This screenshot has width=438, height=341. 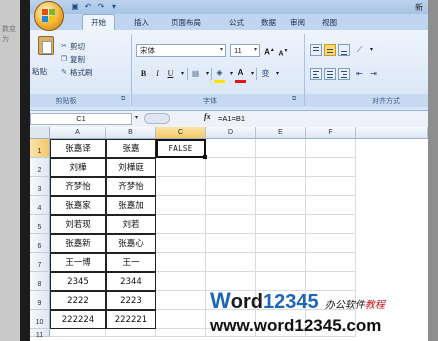 What do you see at coordinates (269, 50) in the screenshot?
I see `grow-font-button: A▲` at bounding box center [269, 50].